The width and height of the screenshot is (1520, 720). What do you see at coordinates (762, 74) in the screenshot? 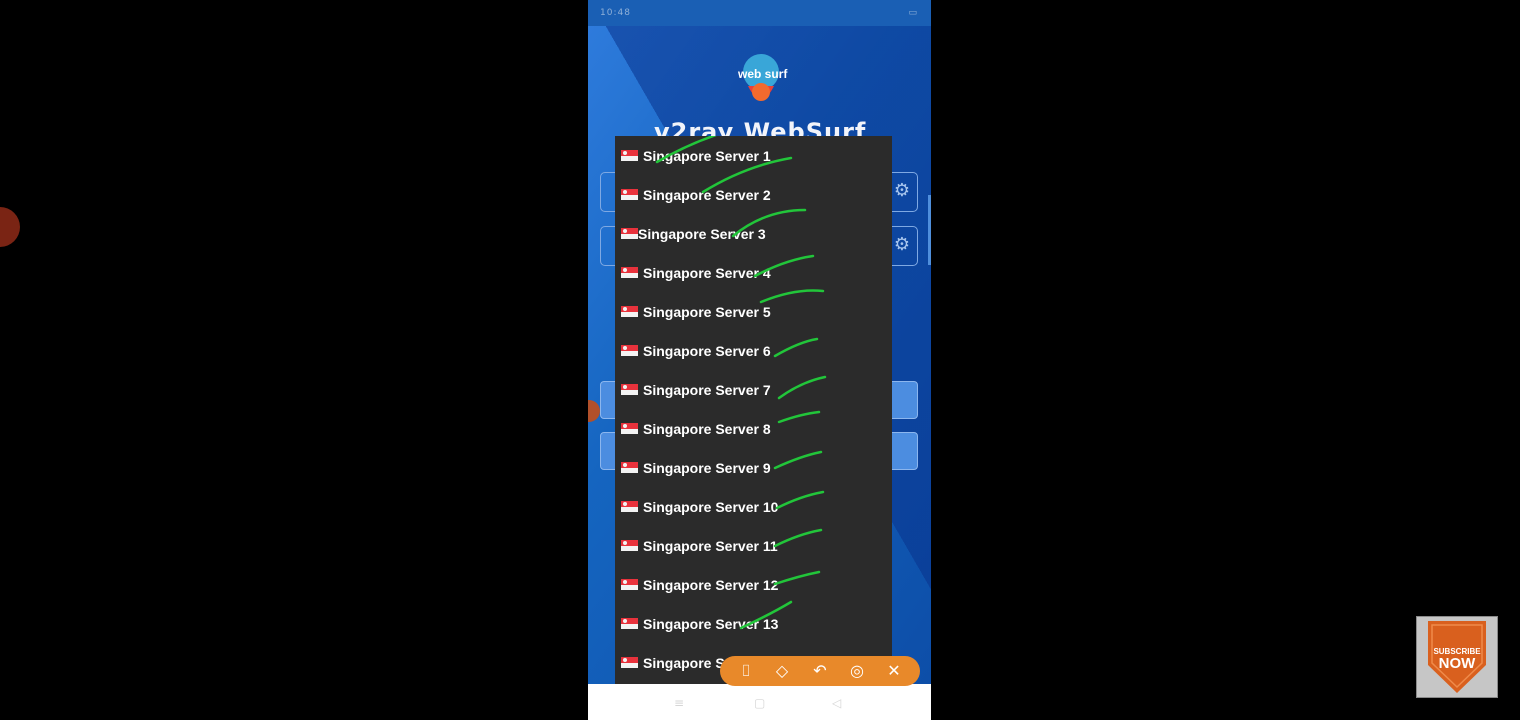
I see `svg-text: web surf` at bounding box center [762, 74].